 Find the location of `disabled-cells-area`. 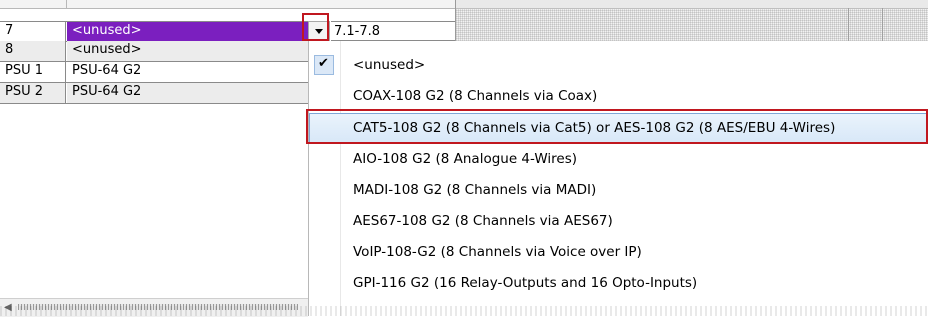

disabled-cells-area is located at coordinates (691, 21).